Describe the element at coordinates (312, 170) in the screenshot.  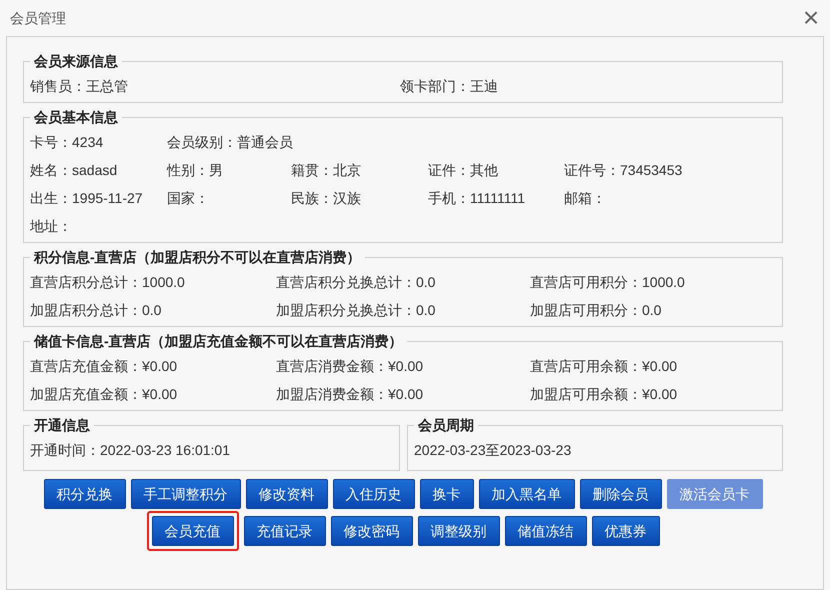
I see `field-label: 籍贯：` at that location.